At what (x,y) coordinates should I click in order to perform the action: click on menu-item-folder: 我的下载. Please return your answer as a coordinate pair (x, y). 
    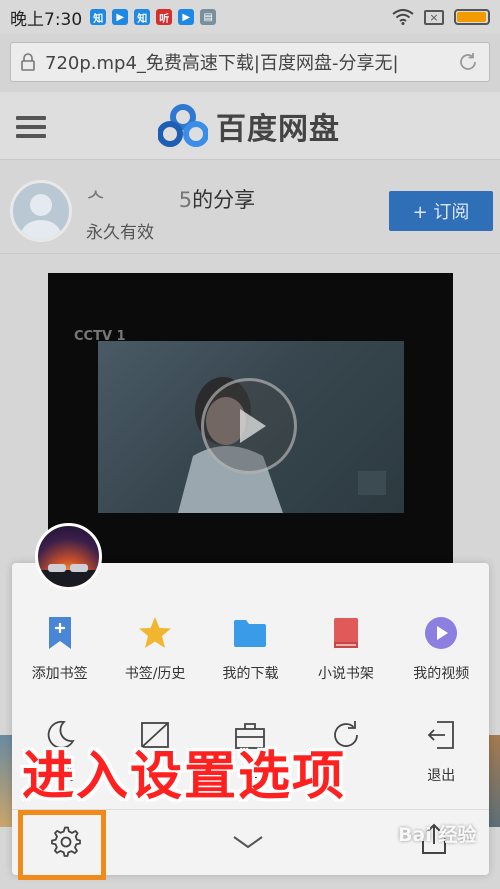
    Looking at the image, I should click on (250, 649).